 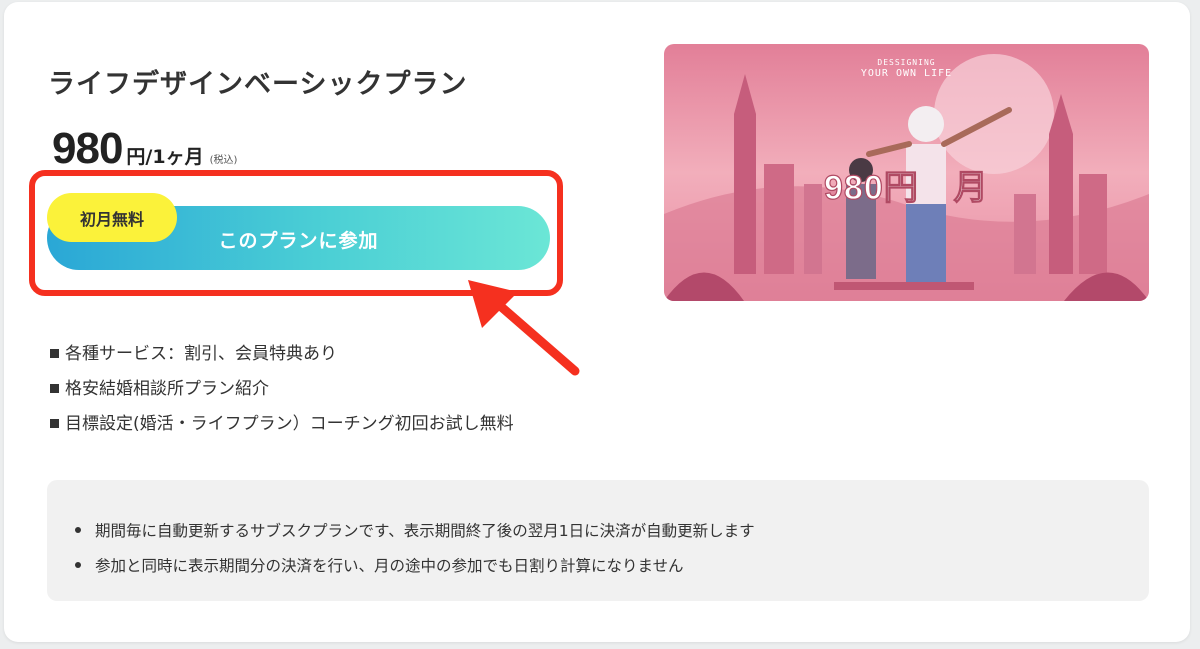 I want to click on price-tax-note: (税込), so click(x=223, y=160).